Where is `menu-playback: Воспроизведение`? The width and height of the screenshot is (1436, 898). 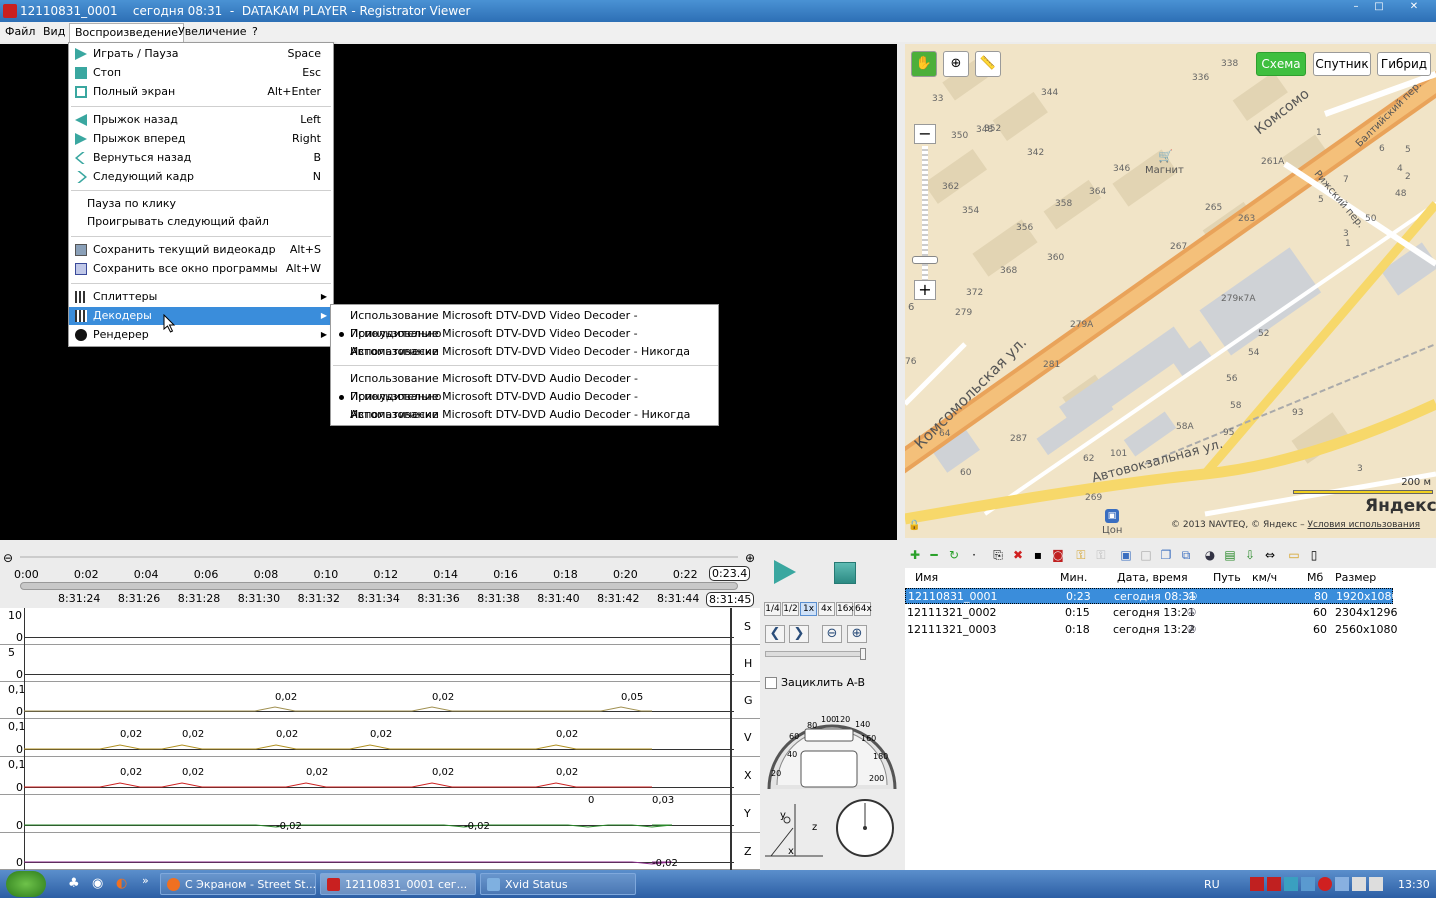
menu-playback: Воспроизведение is located at coordinates (126, 33).